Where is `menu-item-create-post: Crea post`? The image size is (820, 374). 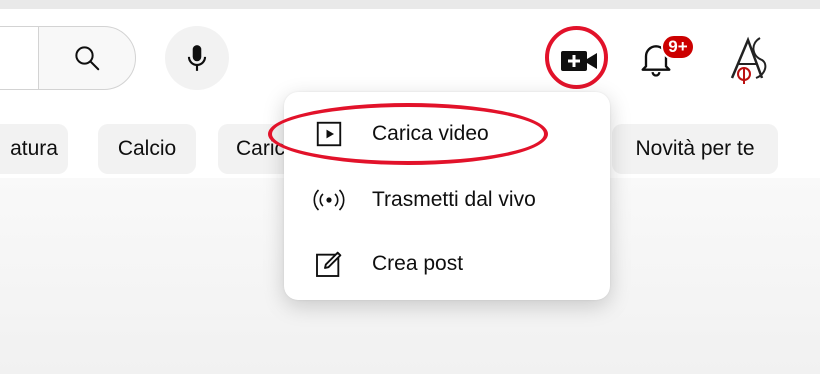 menu-item-create-post: Crea post is located at coordinates (447, 264).